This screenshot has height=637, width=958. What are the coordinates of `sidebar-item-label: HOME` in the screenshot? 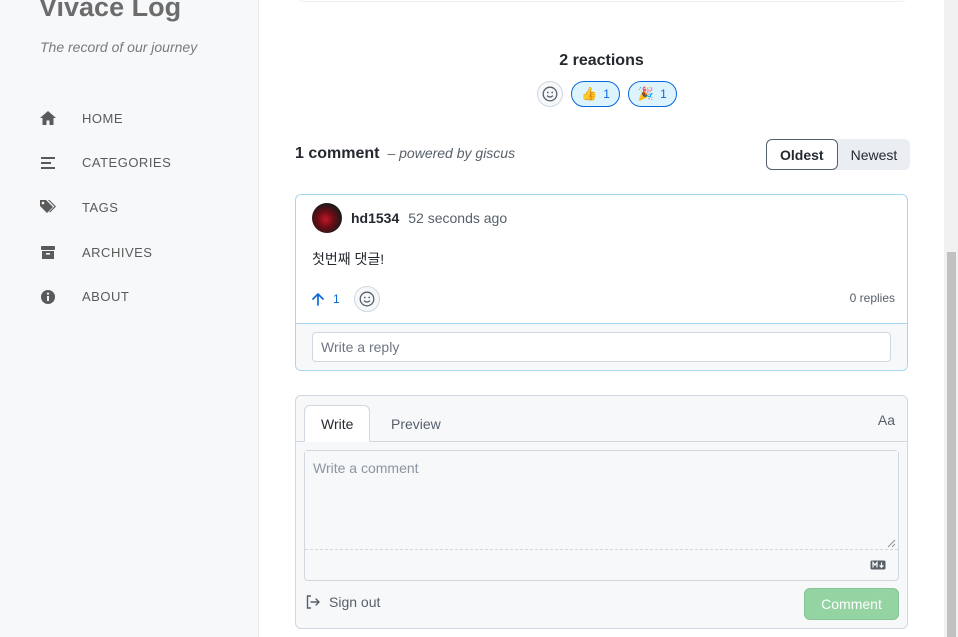 It's located at (102, 118).